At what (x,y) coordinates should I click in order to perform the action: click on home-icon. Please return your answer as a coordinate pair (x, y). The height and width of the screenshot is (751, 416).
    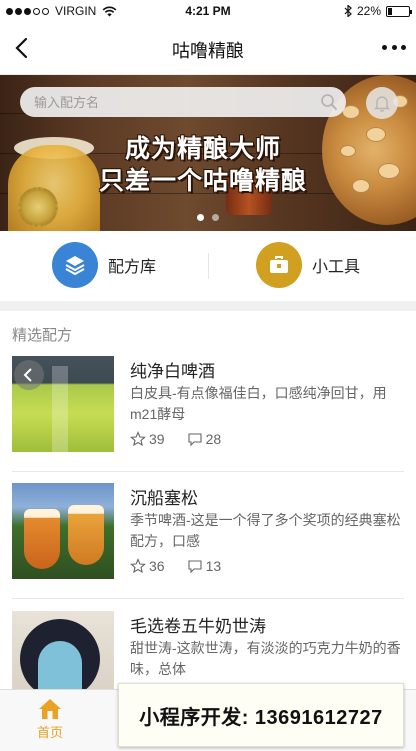
    Looking at the image, I should click on (50, 709).